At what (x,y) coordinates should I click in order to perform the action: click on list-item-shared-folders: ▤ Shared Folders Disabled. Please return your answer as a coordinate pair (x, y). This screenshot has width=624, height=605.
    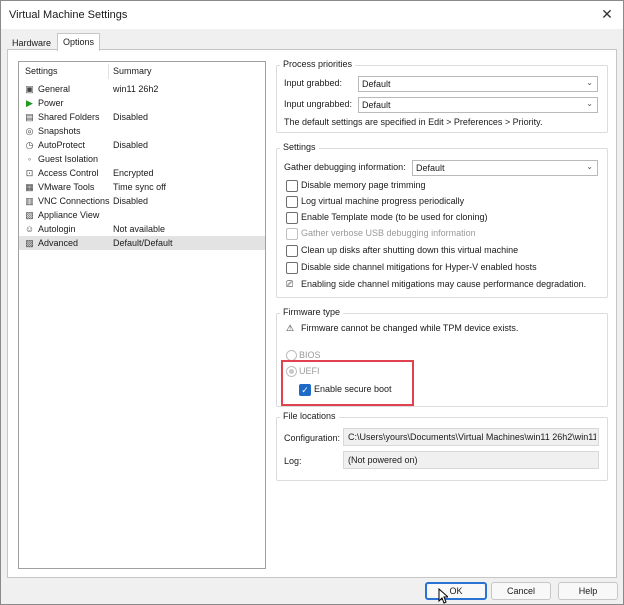
    Looking at the image, I should click on (142, 117).